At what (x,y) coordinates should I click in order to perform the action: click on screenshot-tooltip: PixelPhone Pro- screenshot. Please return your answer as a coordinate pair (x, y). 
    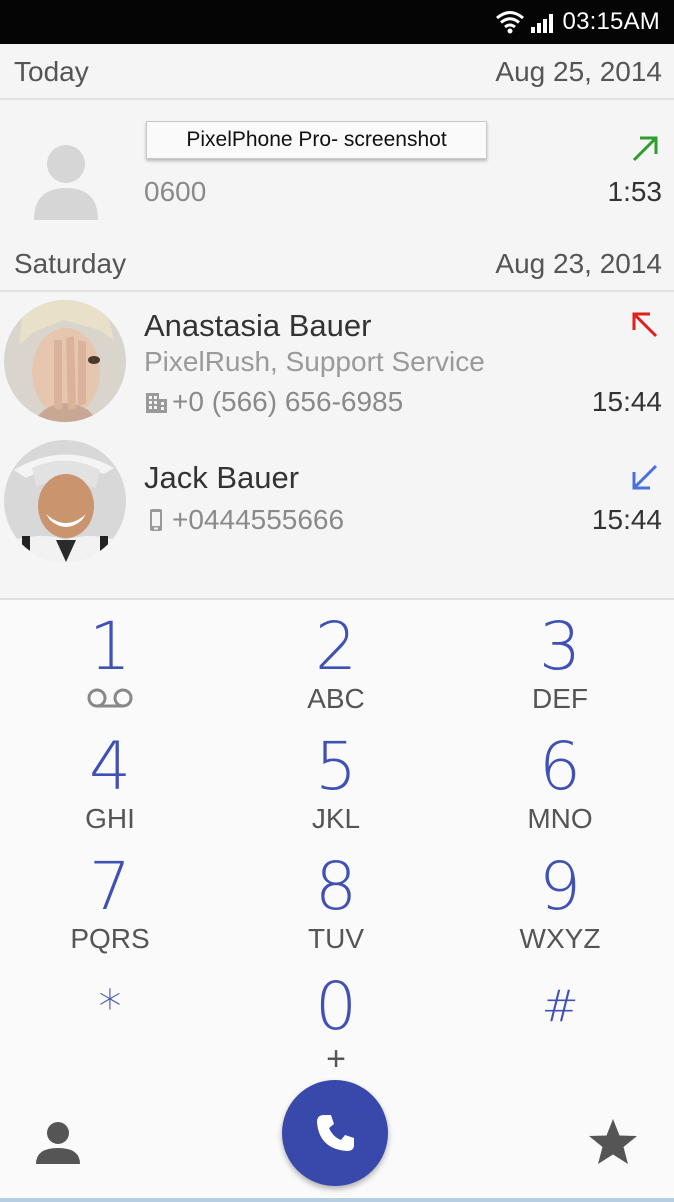
    Looking at the image, I should click on (316, 140).